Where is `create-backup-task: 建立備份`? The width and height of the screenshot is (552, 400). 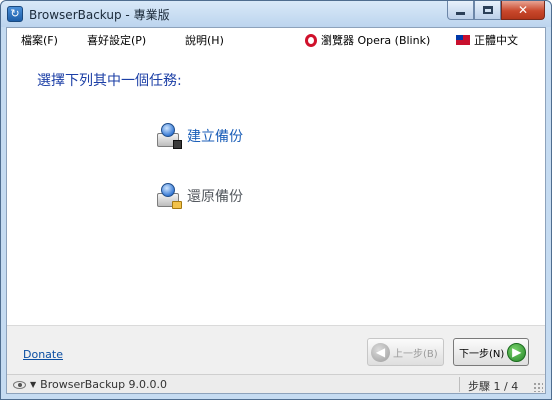
create-backup-task: 建立備份 is located at coordinates (200, 136).